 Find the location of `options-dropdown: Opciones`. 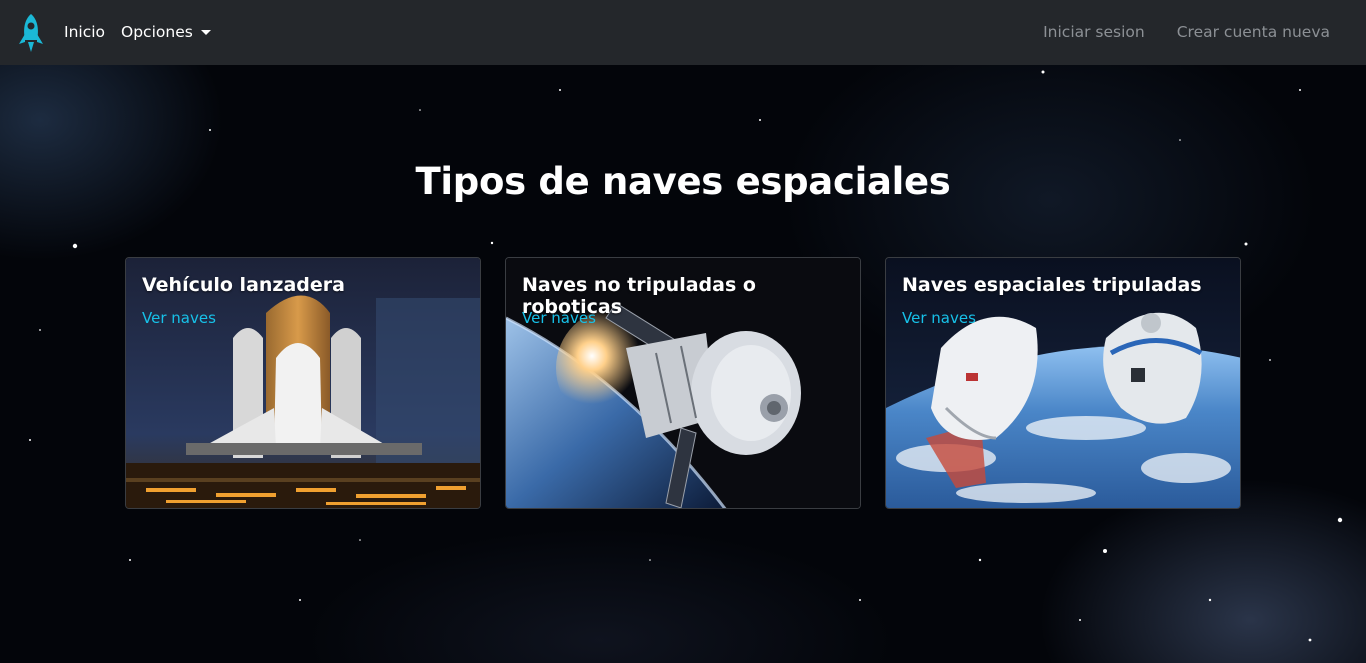

options-dropdown: Opciones is located at coordinates (162, 32).